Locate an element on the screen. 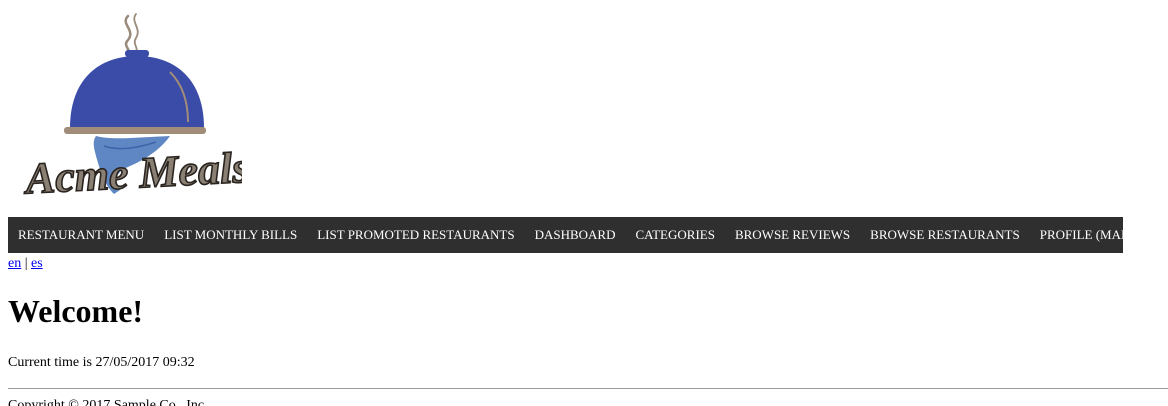 The width and height of the screenshot is (1168, 406). page-title: Welcome! is located at coordinates (76, 311).